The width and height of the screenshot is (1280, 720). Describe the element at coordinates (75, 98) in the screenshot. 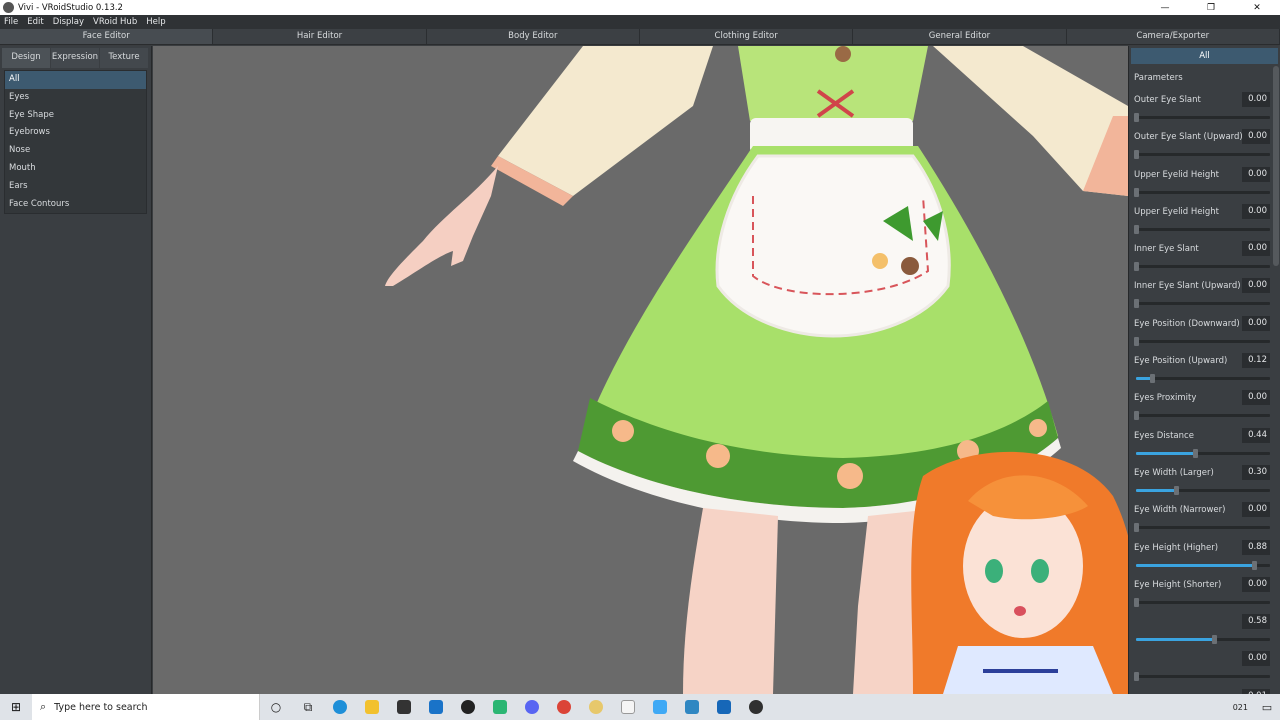

I see `category-eyes: Eyes` at that location.